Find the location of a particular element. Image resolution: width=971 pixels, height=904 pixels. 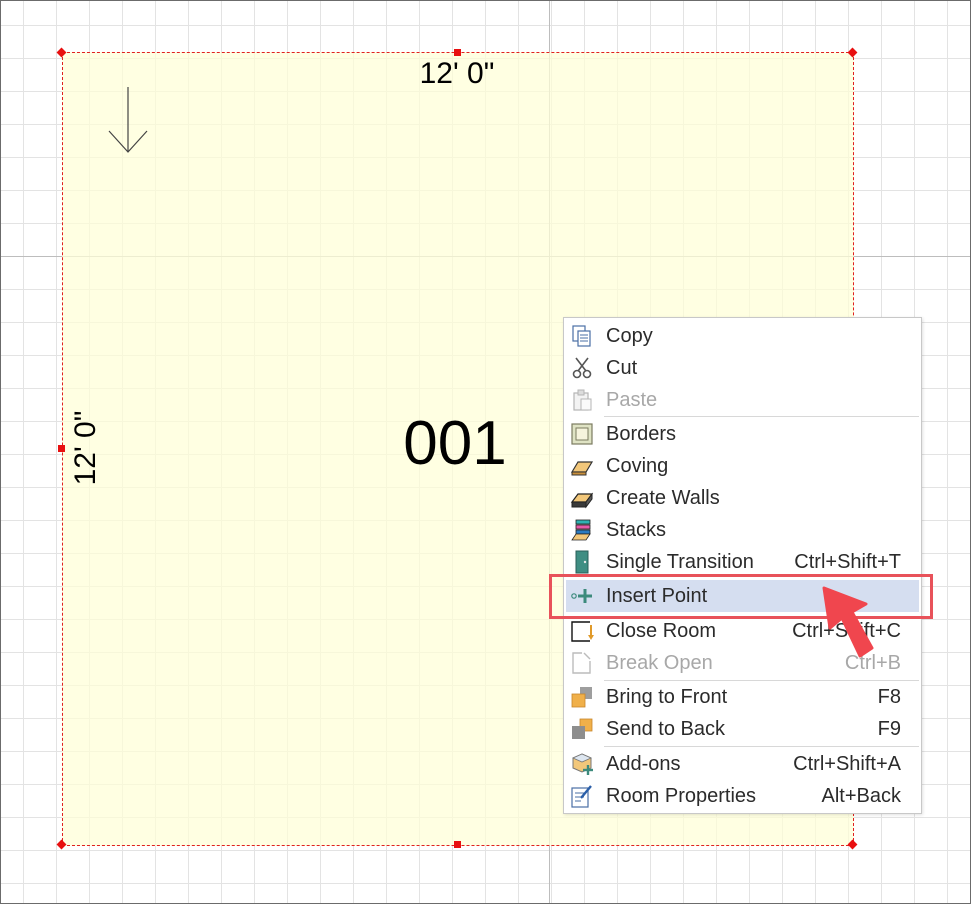

menu-item-room-properties: Room Properties Alt+Back is located at coordinates (742, 796).